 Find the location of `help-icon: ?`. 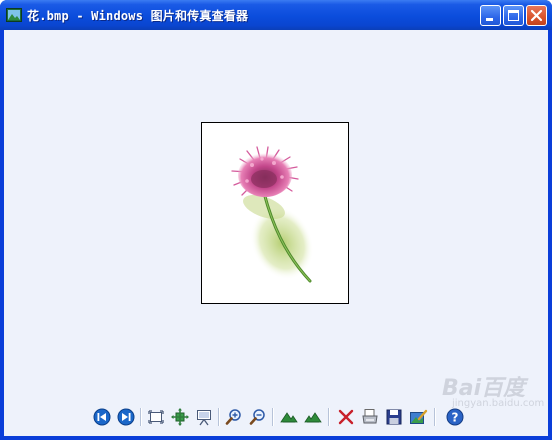

help-icon: ? is located at coordinates (455, 417).